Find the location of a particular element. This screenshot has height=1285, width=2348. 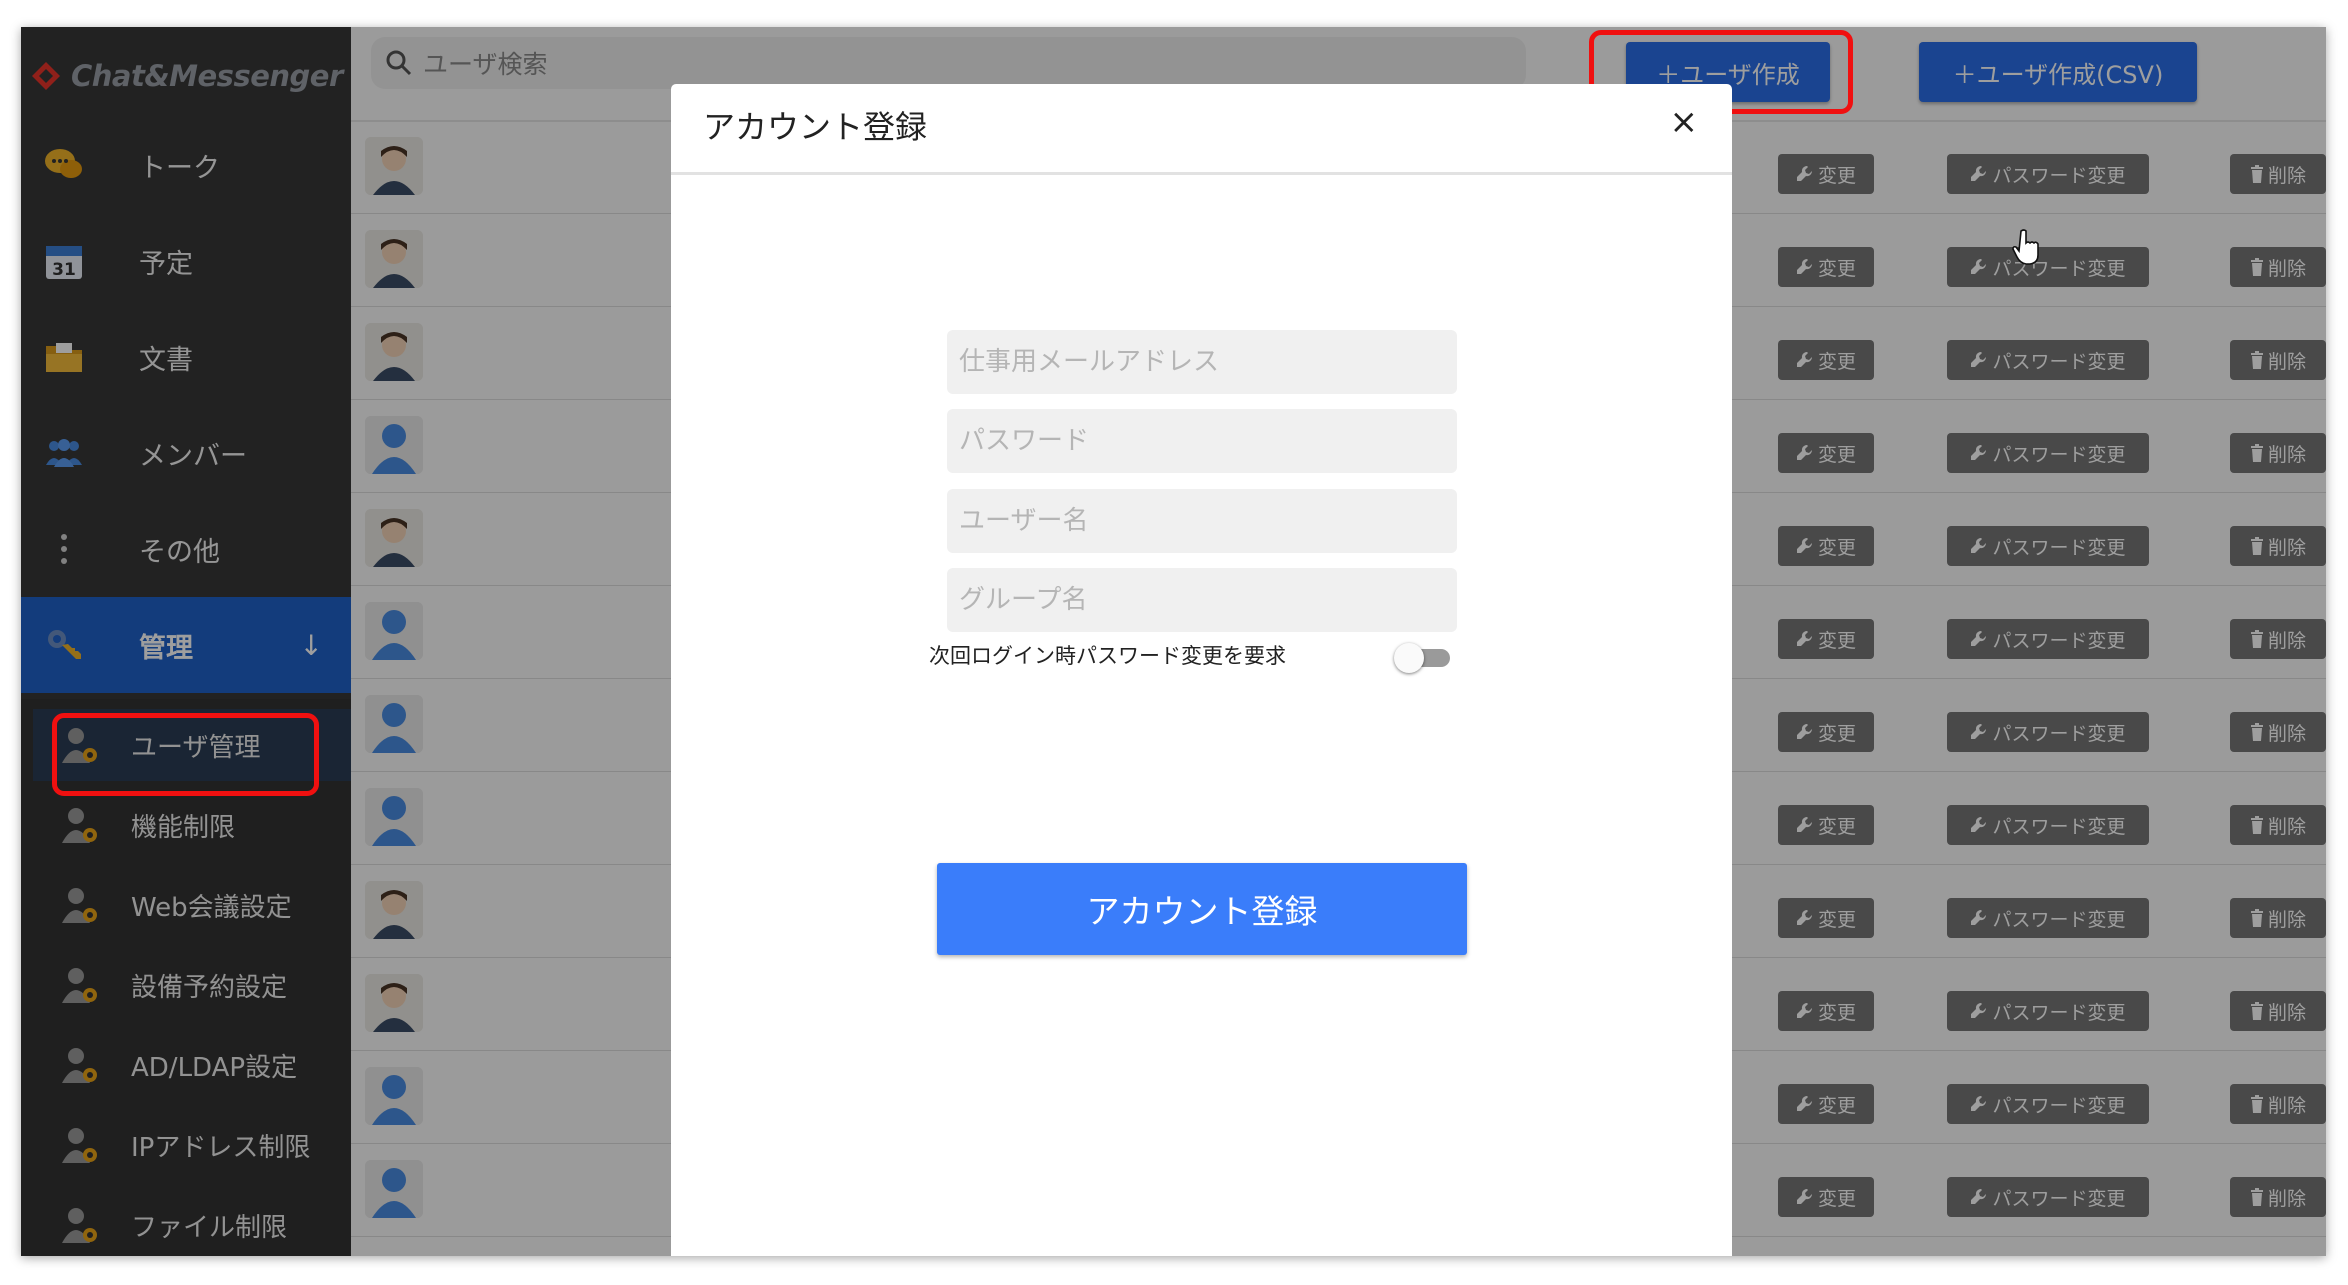

toggle-knob is located at coordinates (1409, 658).